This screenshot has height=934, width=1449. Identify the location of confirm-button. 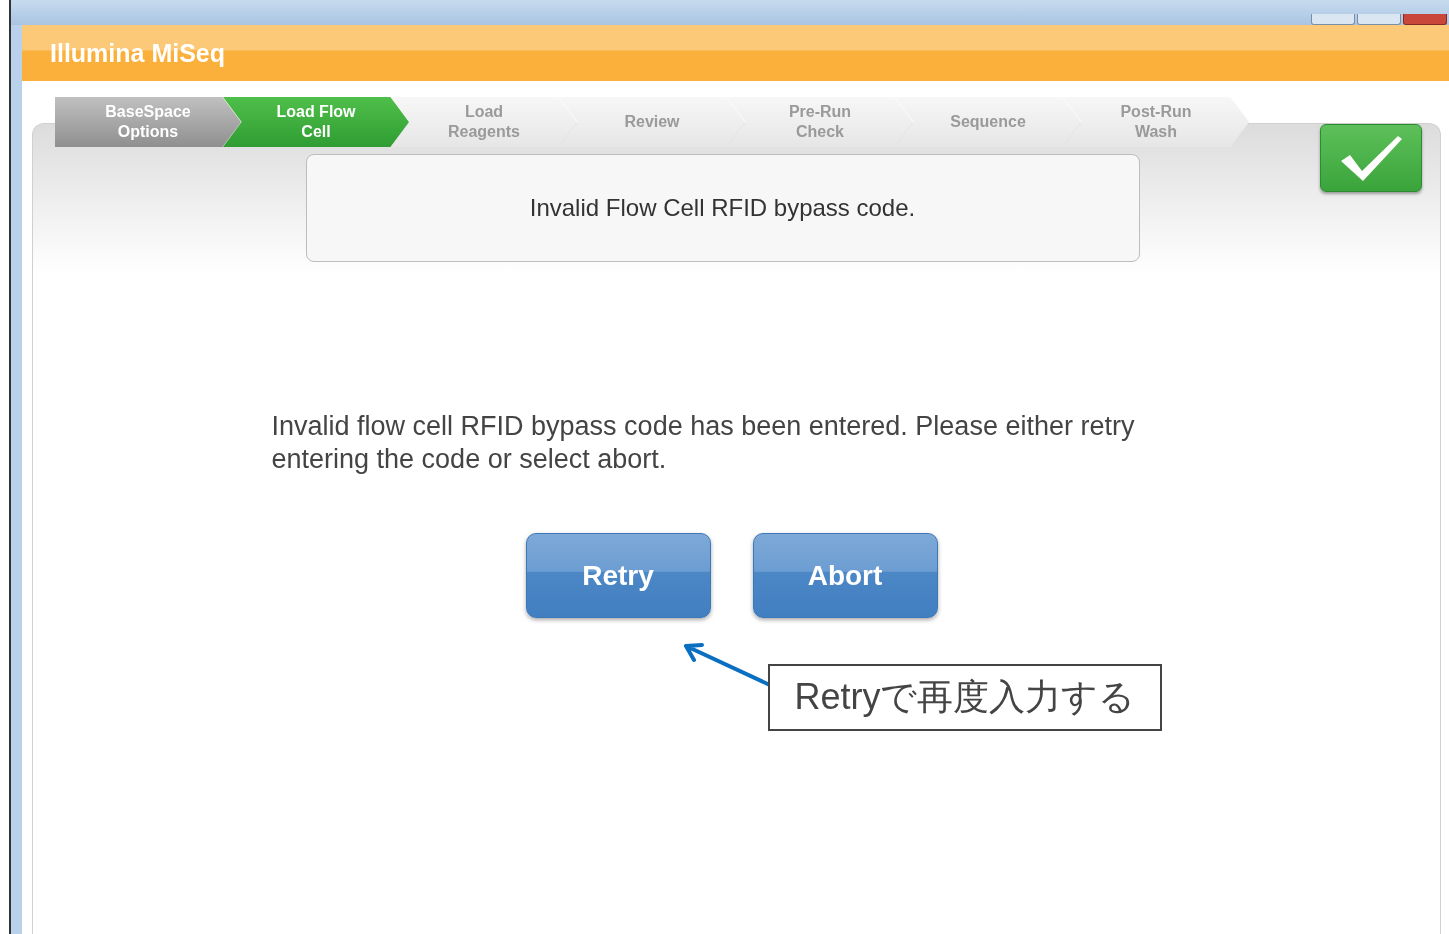
(1371, 158).